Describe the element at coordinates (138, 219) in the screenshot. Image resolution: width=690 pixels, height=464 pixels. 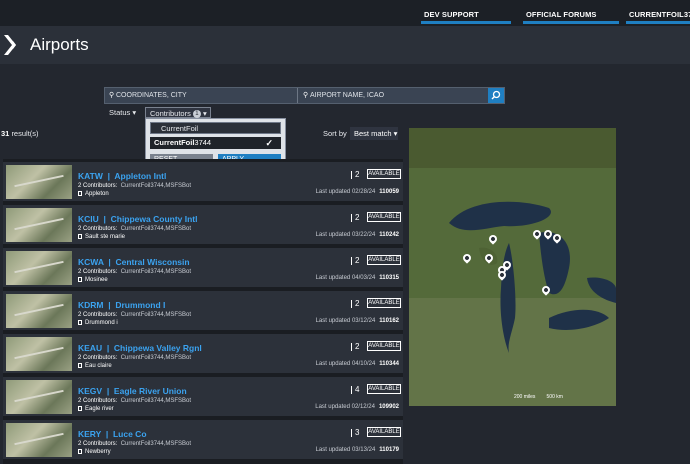
I see `airport-title: KCIU | Chippewa County Intl` at that location.